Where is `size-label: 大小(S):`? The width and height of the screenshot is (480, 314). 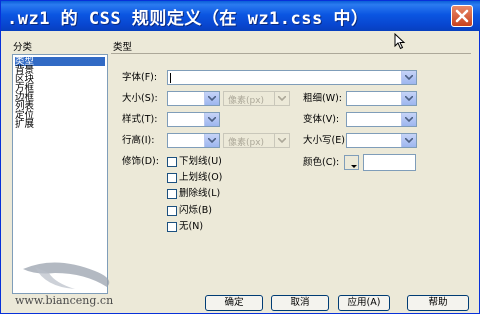
size-label: 大小(S): is located at coordinates (140, 98).